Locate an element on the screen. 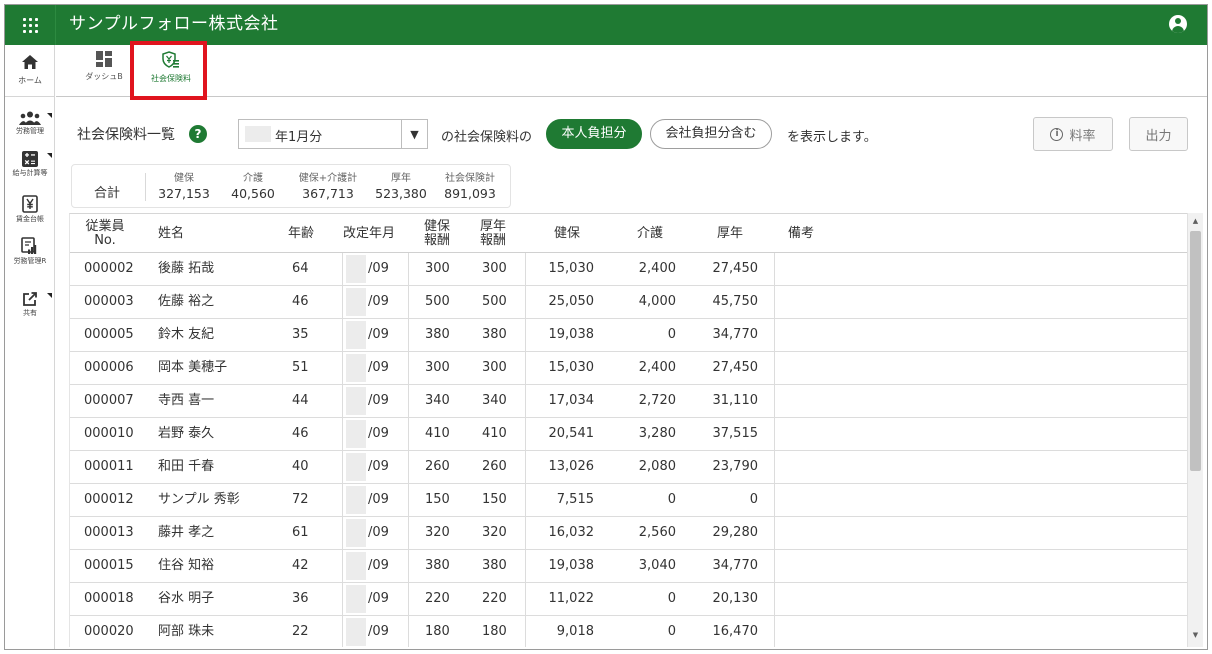  col-age: 年齢 is located at coordinates (301, 233).